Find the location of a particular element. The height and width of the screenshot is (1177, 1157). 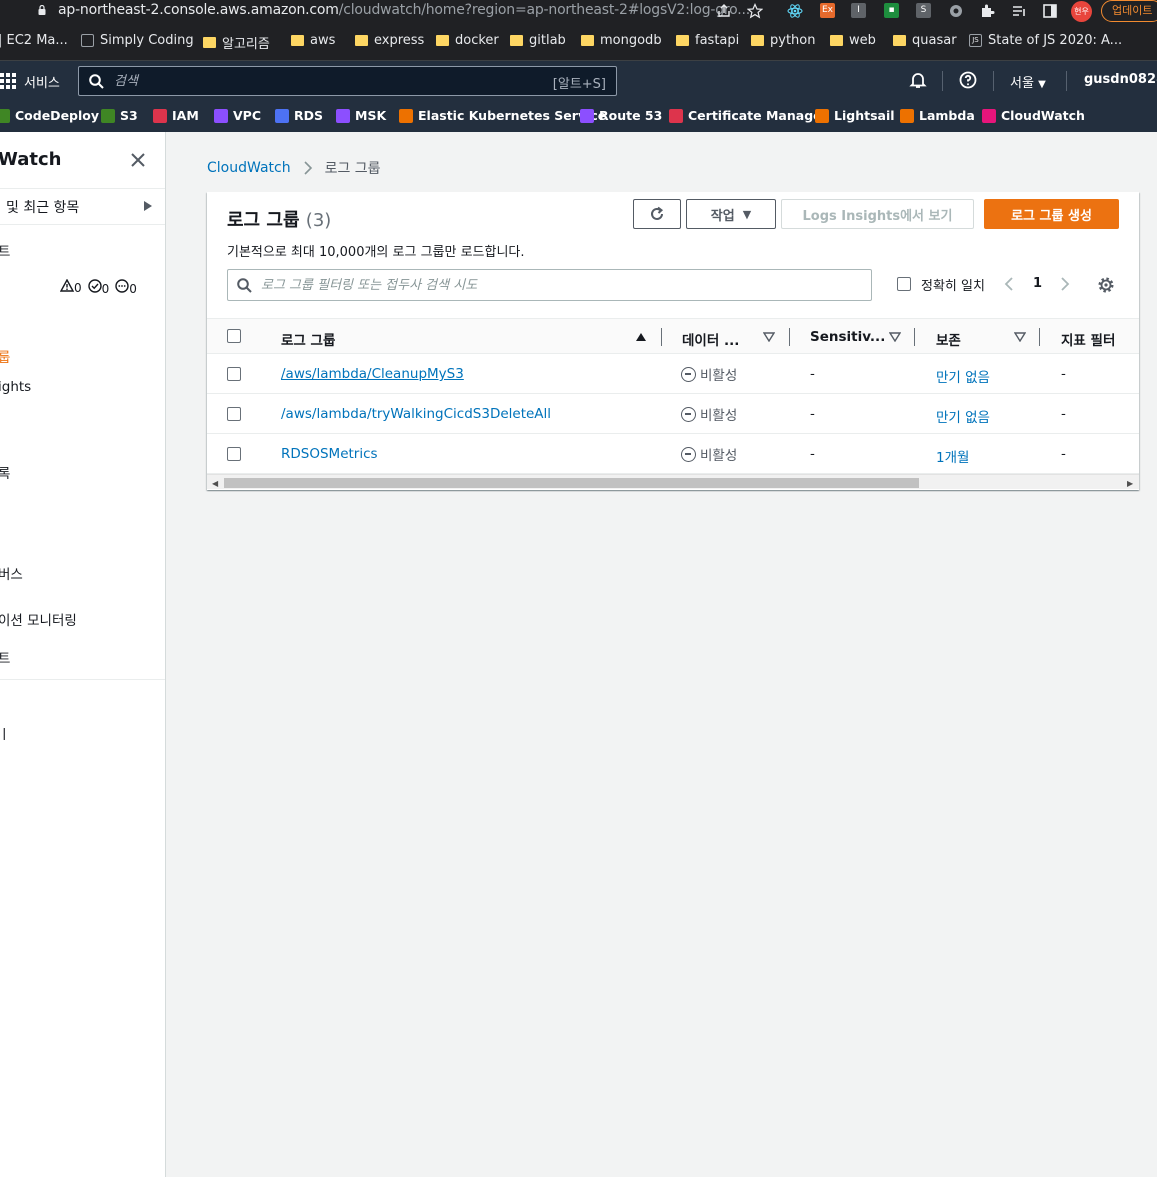

favorite-codedeploy: CodeDeploy is located at coordinates (49, 115).